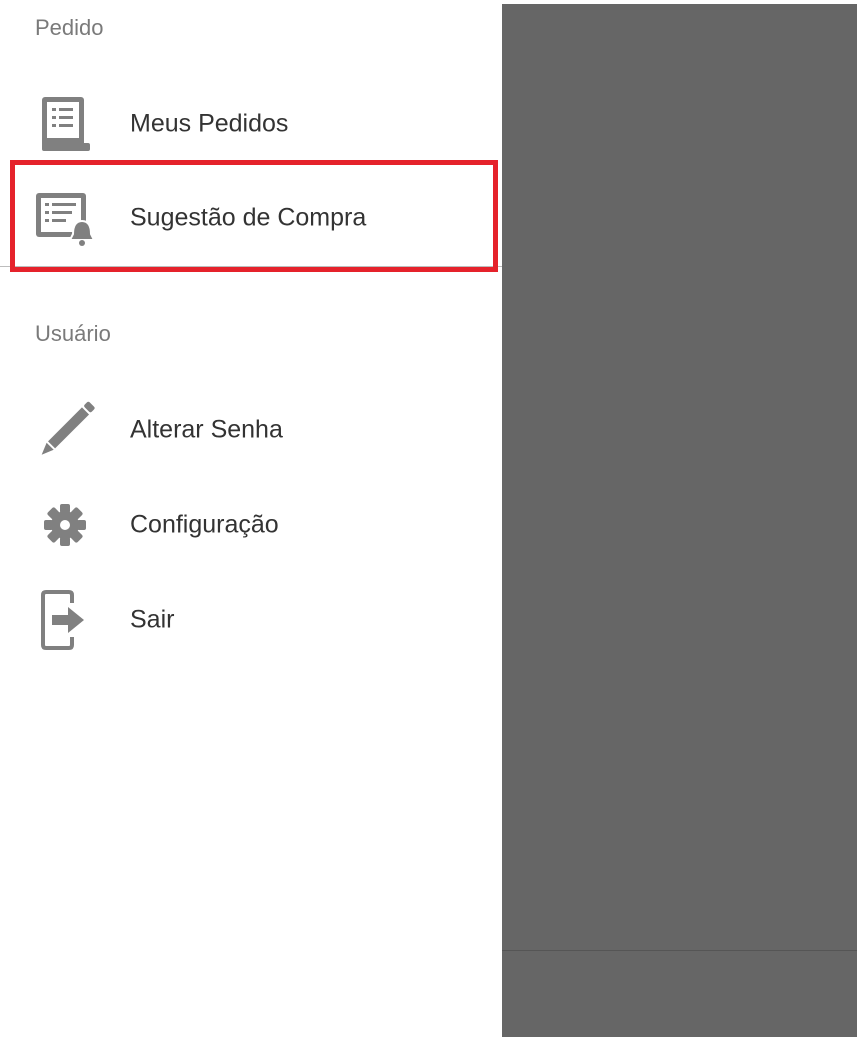 This screenshot has height=1037, width=857. I want to click on menu-item-configuracao: Configuração, so click(251, 525).